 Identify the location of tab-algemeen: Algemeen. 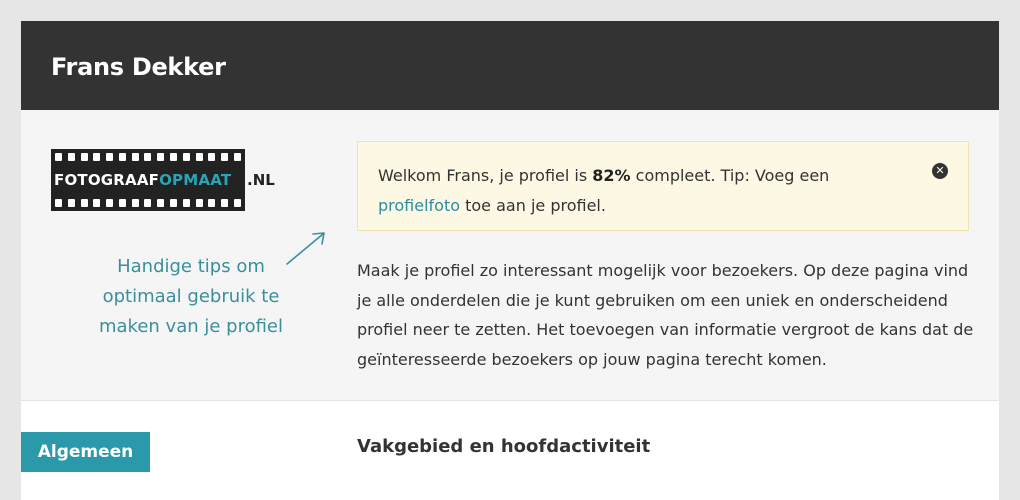
(85, 452).